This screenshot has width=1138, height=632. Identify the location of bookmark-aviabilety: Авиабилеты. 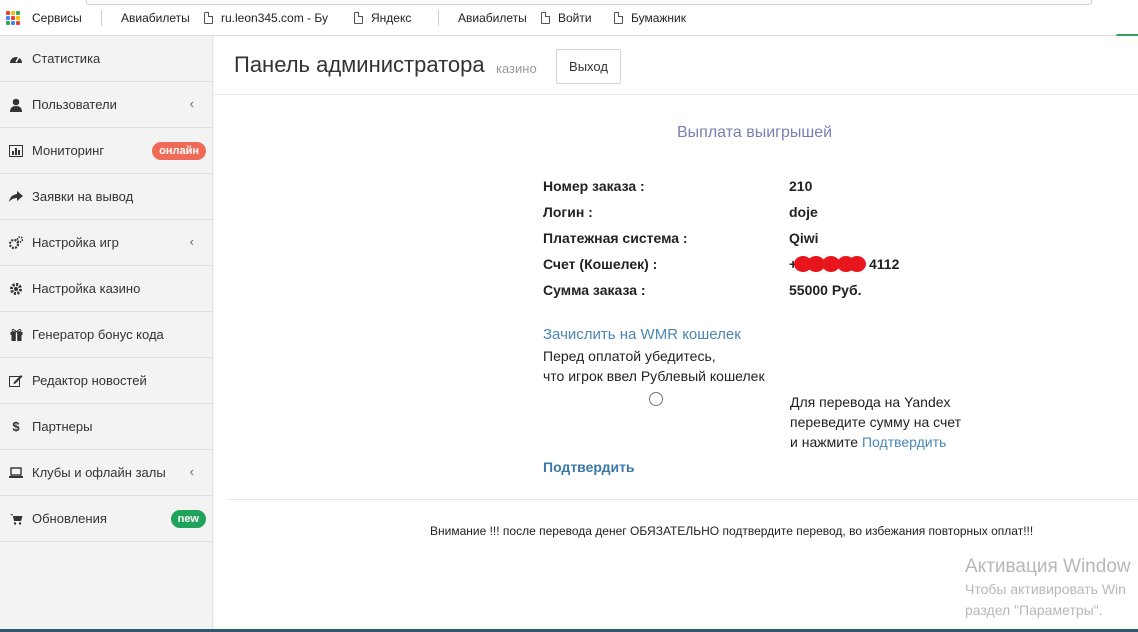
(155, 18).